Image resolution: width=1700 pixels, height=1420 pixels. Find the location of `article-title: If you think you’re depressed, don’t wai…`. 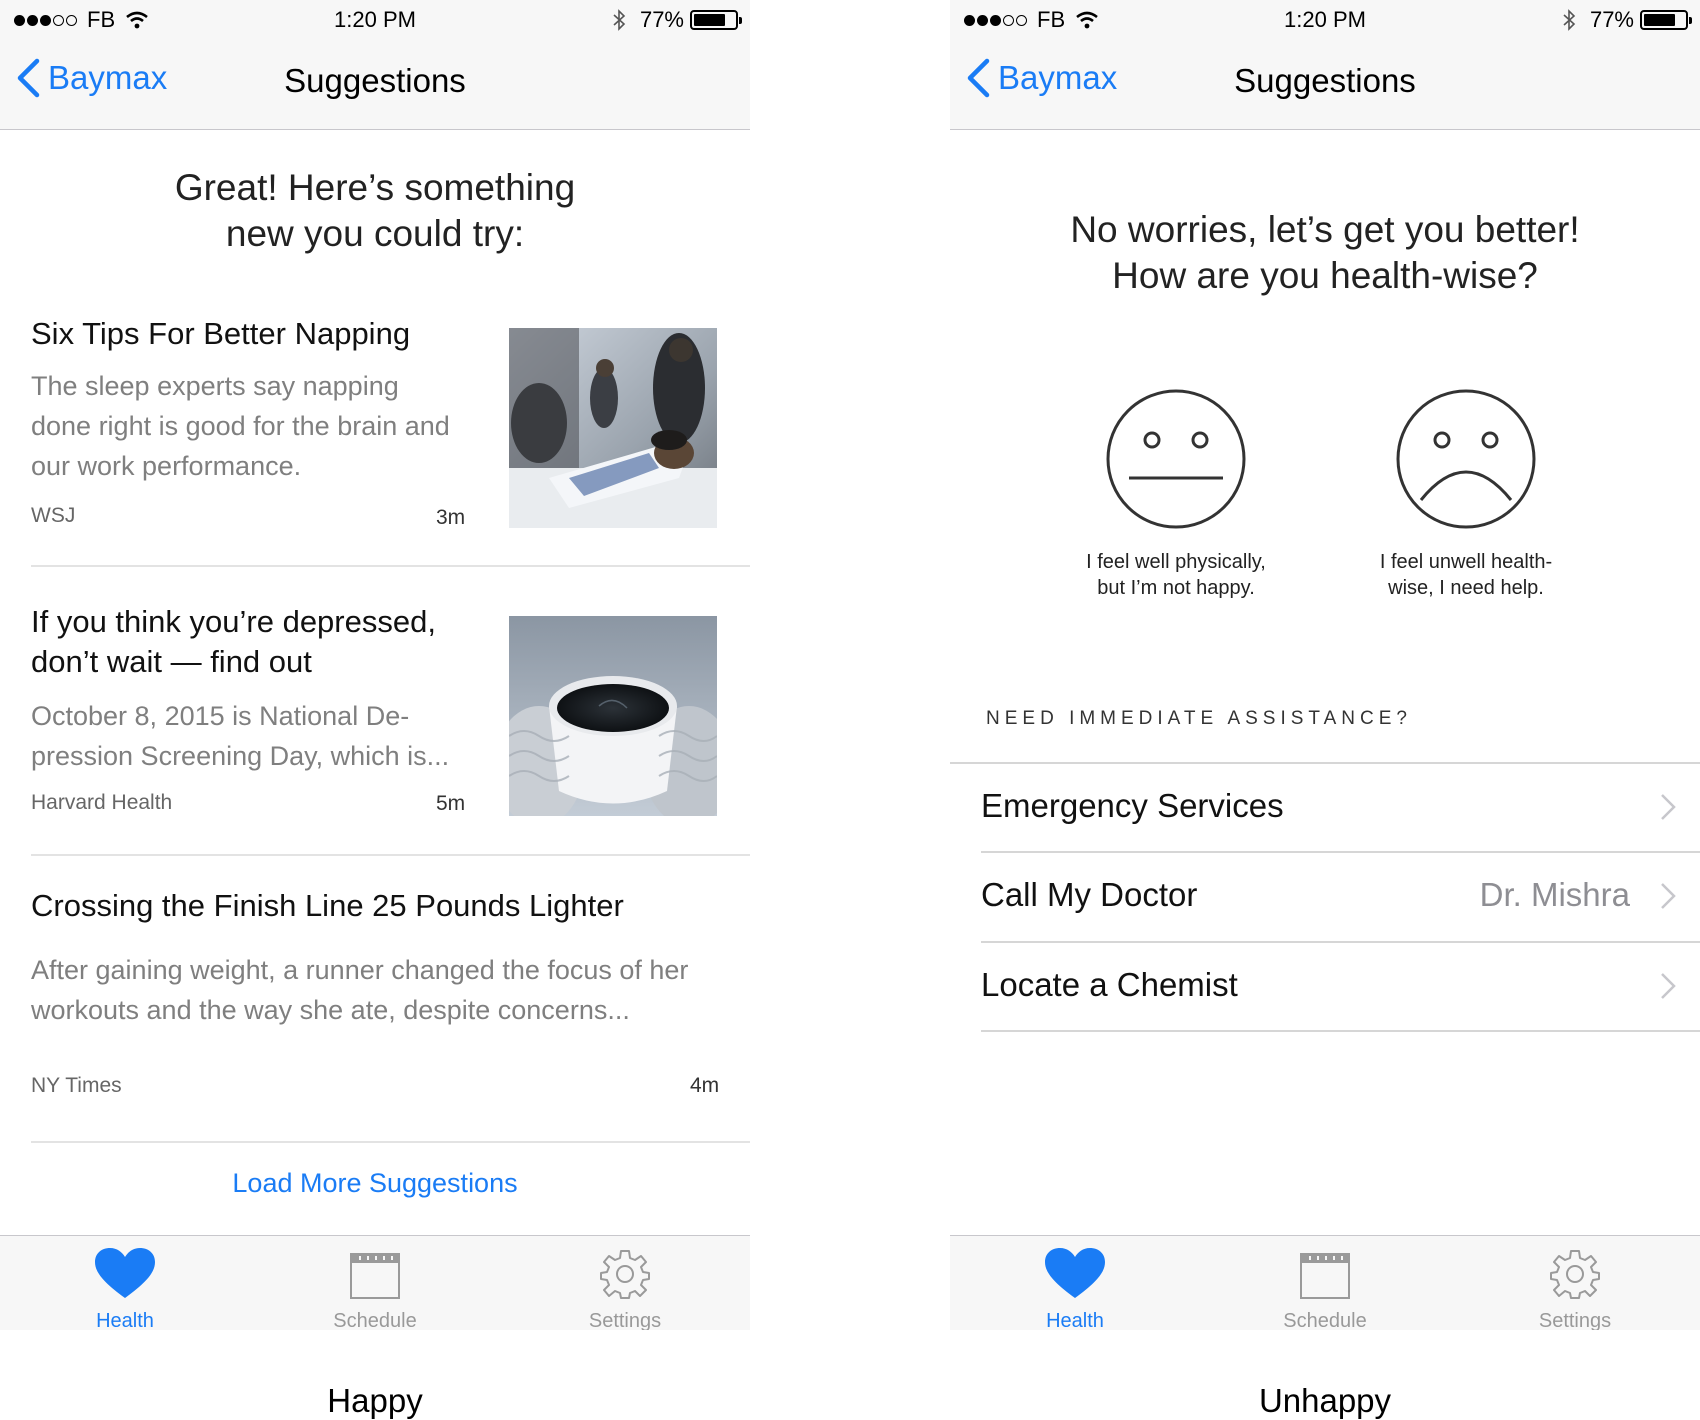

article-title: If you think you’re depressed, don’t wai… is located at coordinates (233, 642).